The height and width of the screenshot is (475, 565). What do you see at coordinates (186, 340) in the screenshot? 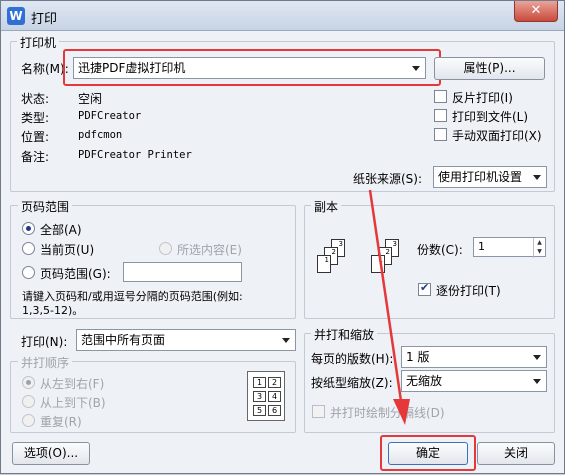
I see `print-what-select: 范围中所有页面` at bounding box center [186, 340].